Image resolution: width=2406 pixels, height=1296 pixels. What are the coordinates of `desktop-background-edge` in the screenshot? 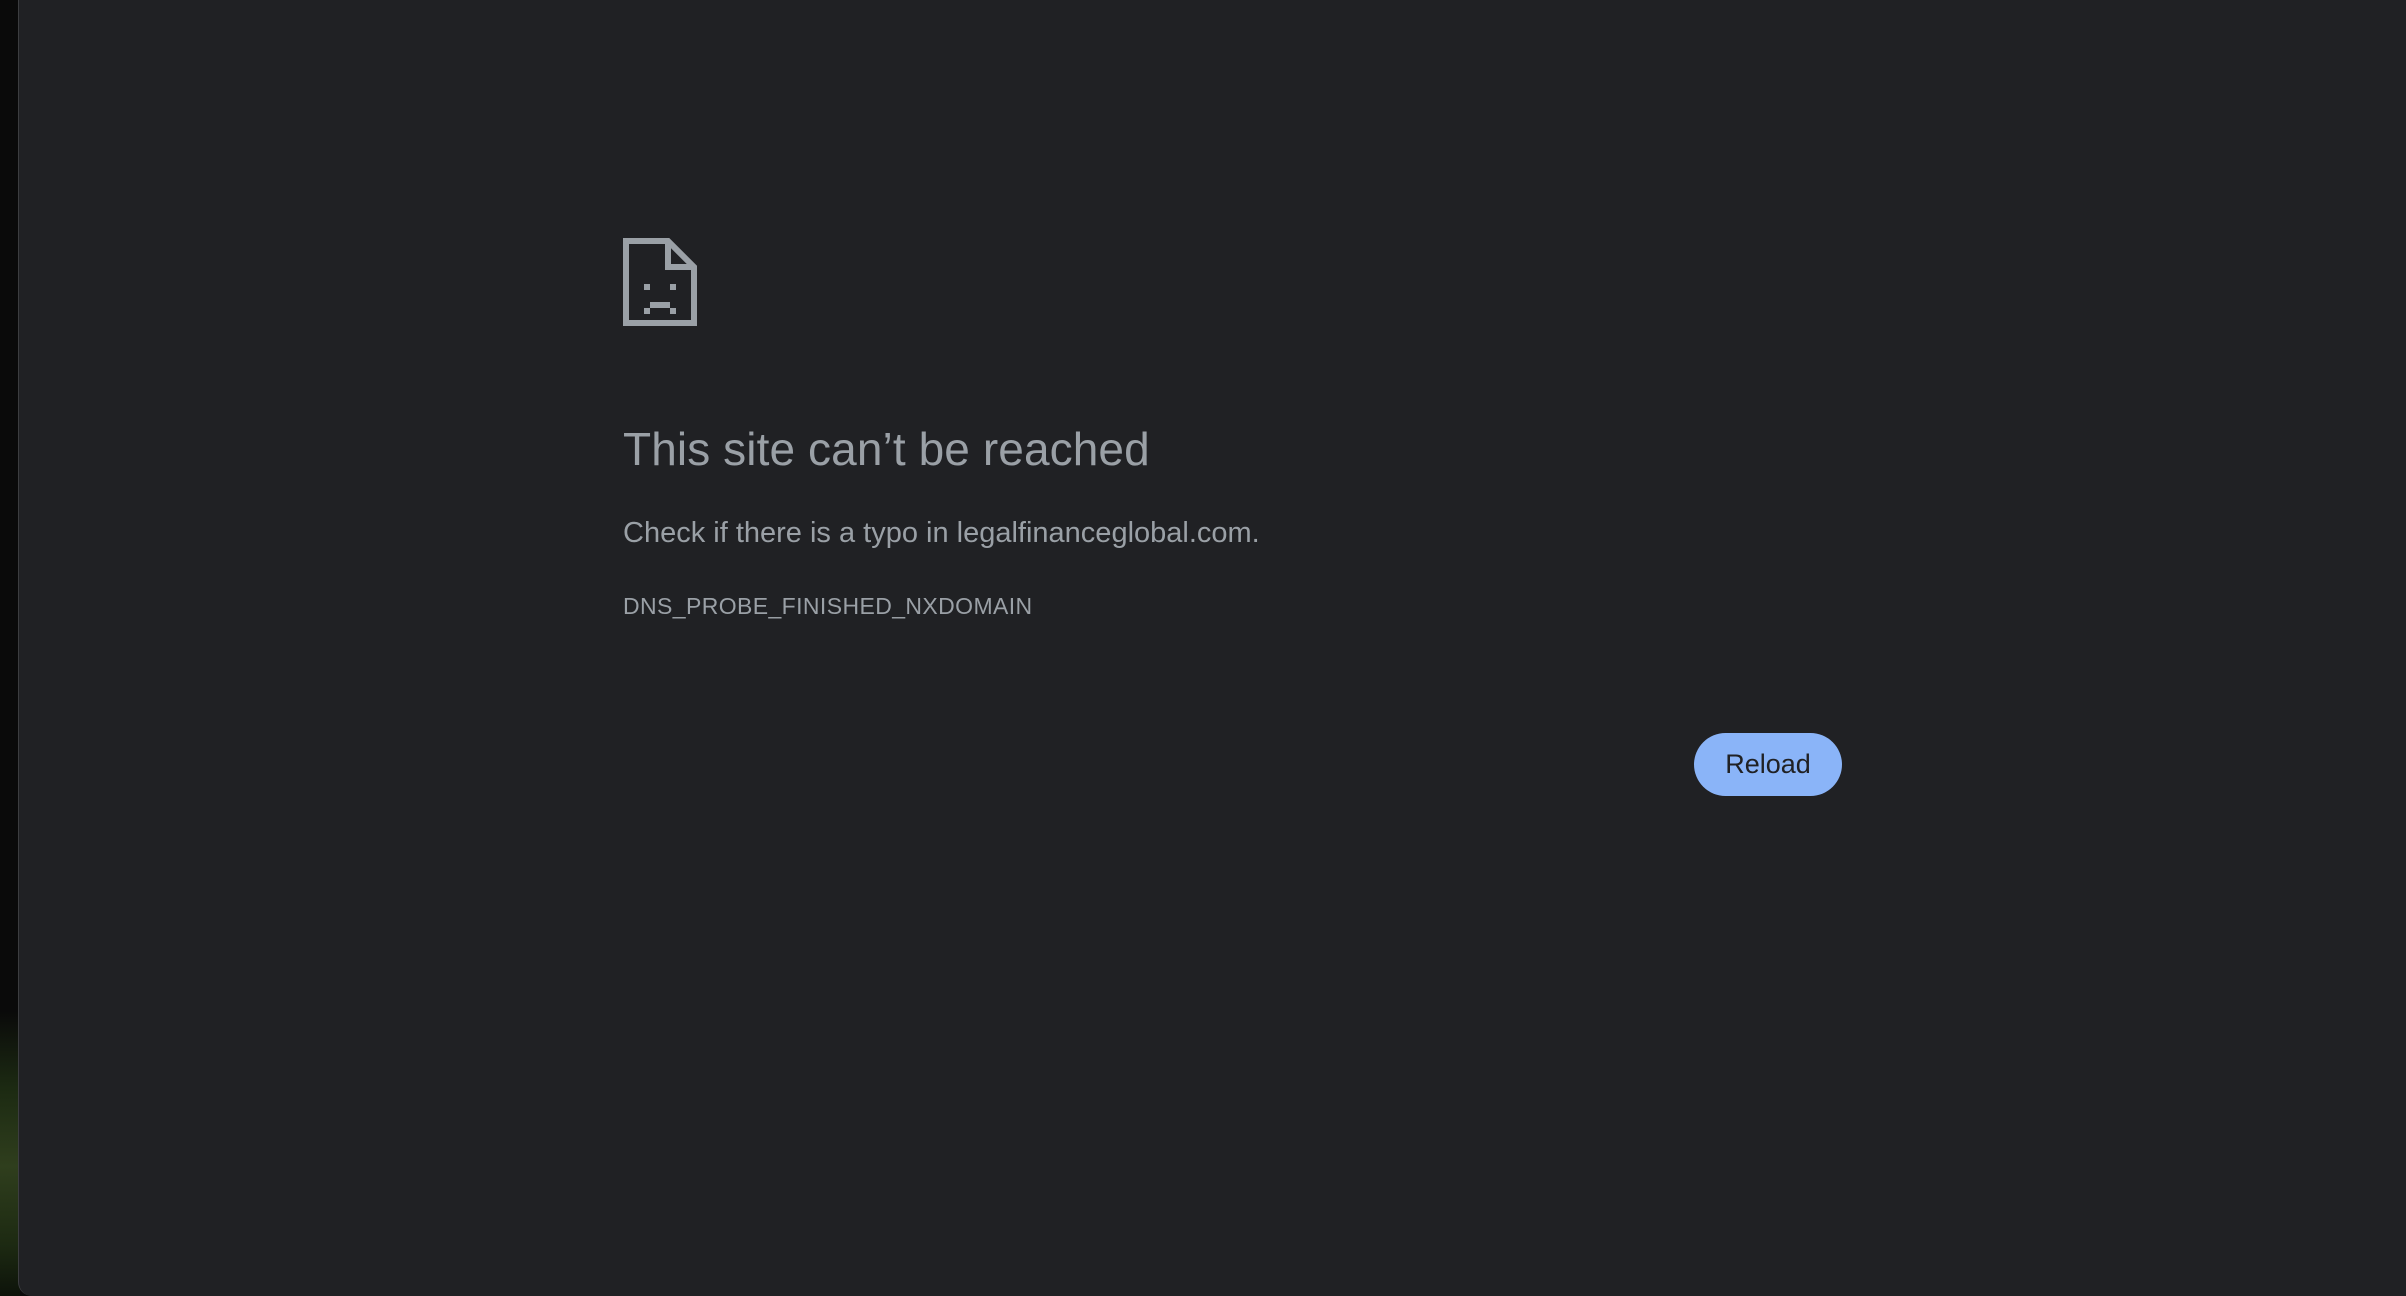 It's located at (10, 648).